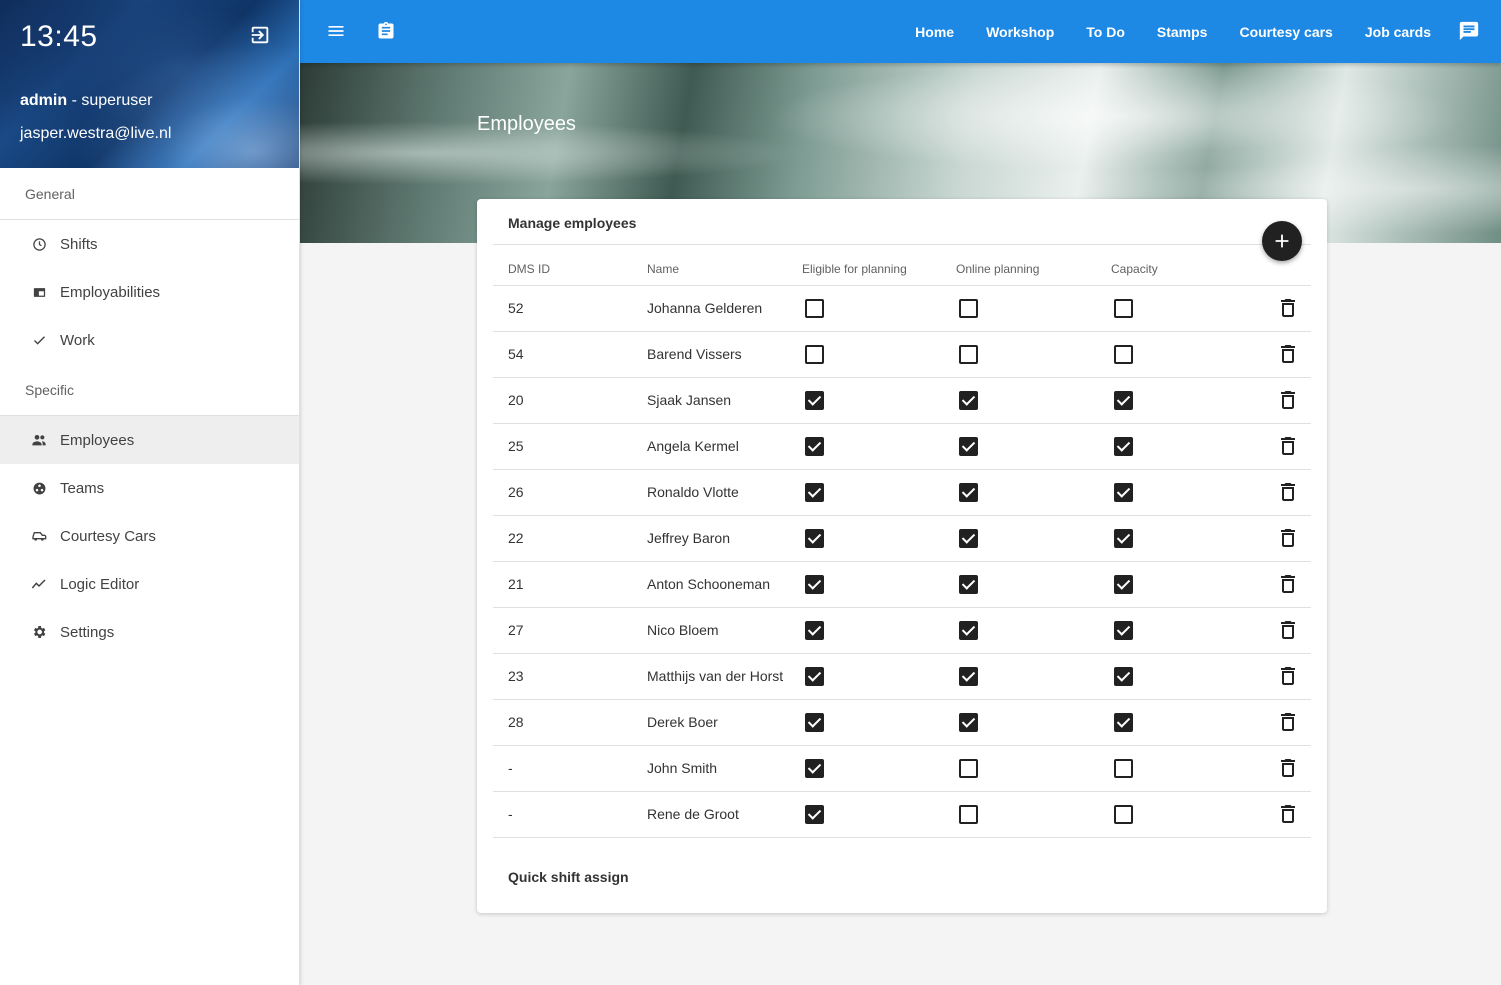 This screenshot has height=985, width=1501. I want to click on clipboard-icon, so click(386, 31).